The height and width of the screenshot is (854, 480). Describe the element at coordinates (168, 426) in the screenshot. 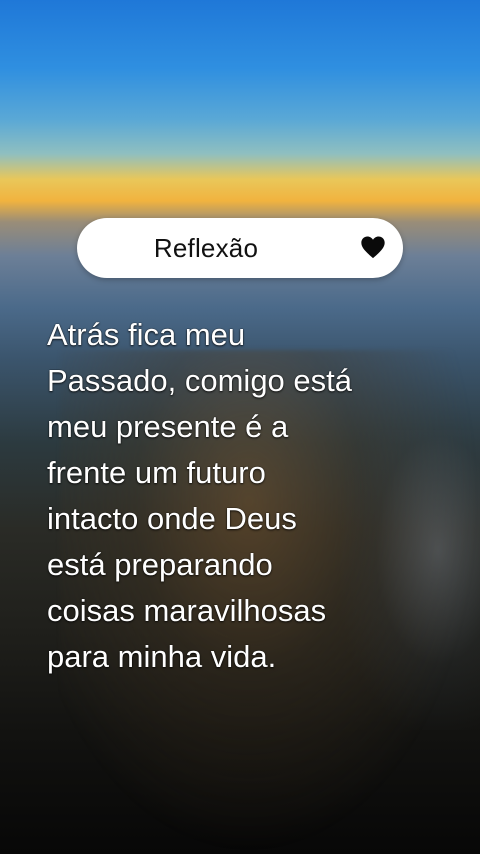

I see `quote-line: meu presente é a` at that location.